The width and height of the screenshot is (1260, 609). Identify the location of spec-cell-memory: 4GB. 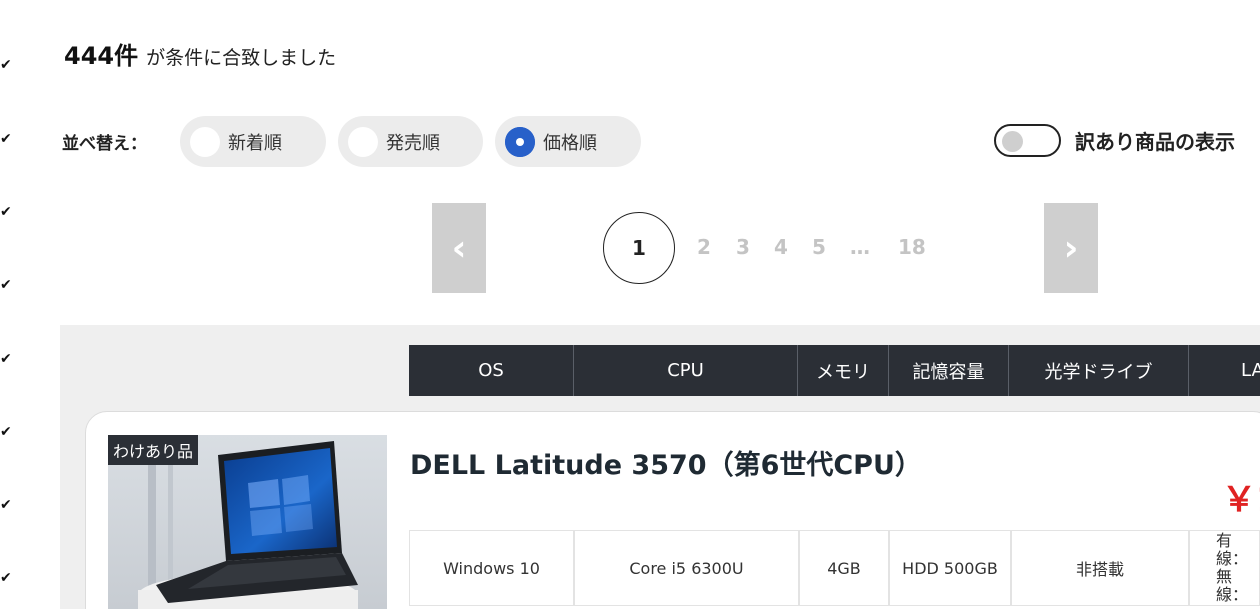
(844, 568).